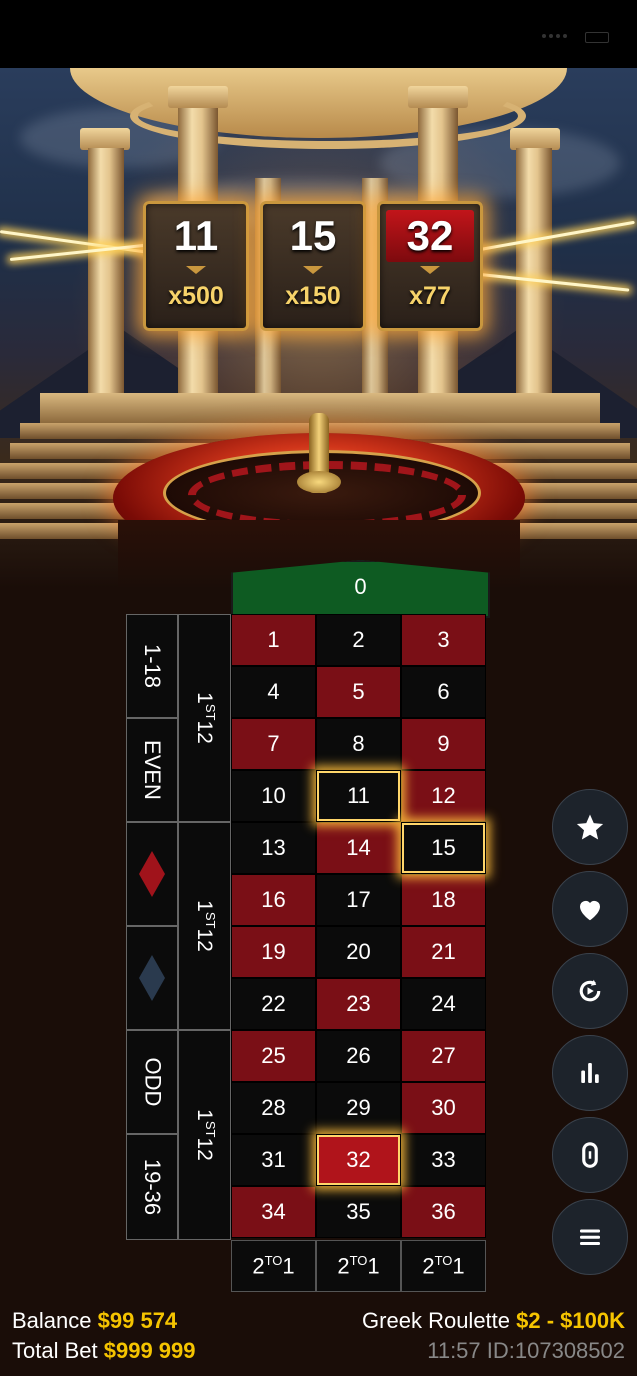 The image size is (637, 1376). Describe the element at coordinates (273, 1160) in the screenshot. I see `bet-number-cell: 31` at that location.